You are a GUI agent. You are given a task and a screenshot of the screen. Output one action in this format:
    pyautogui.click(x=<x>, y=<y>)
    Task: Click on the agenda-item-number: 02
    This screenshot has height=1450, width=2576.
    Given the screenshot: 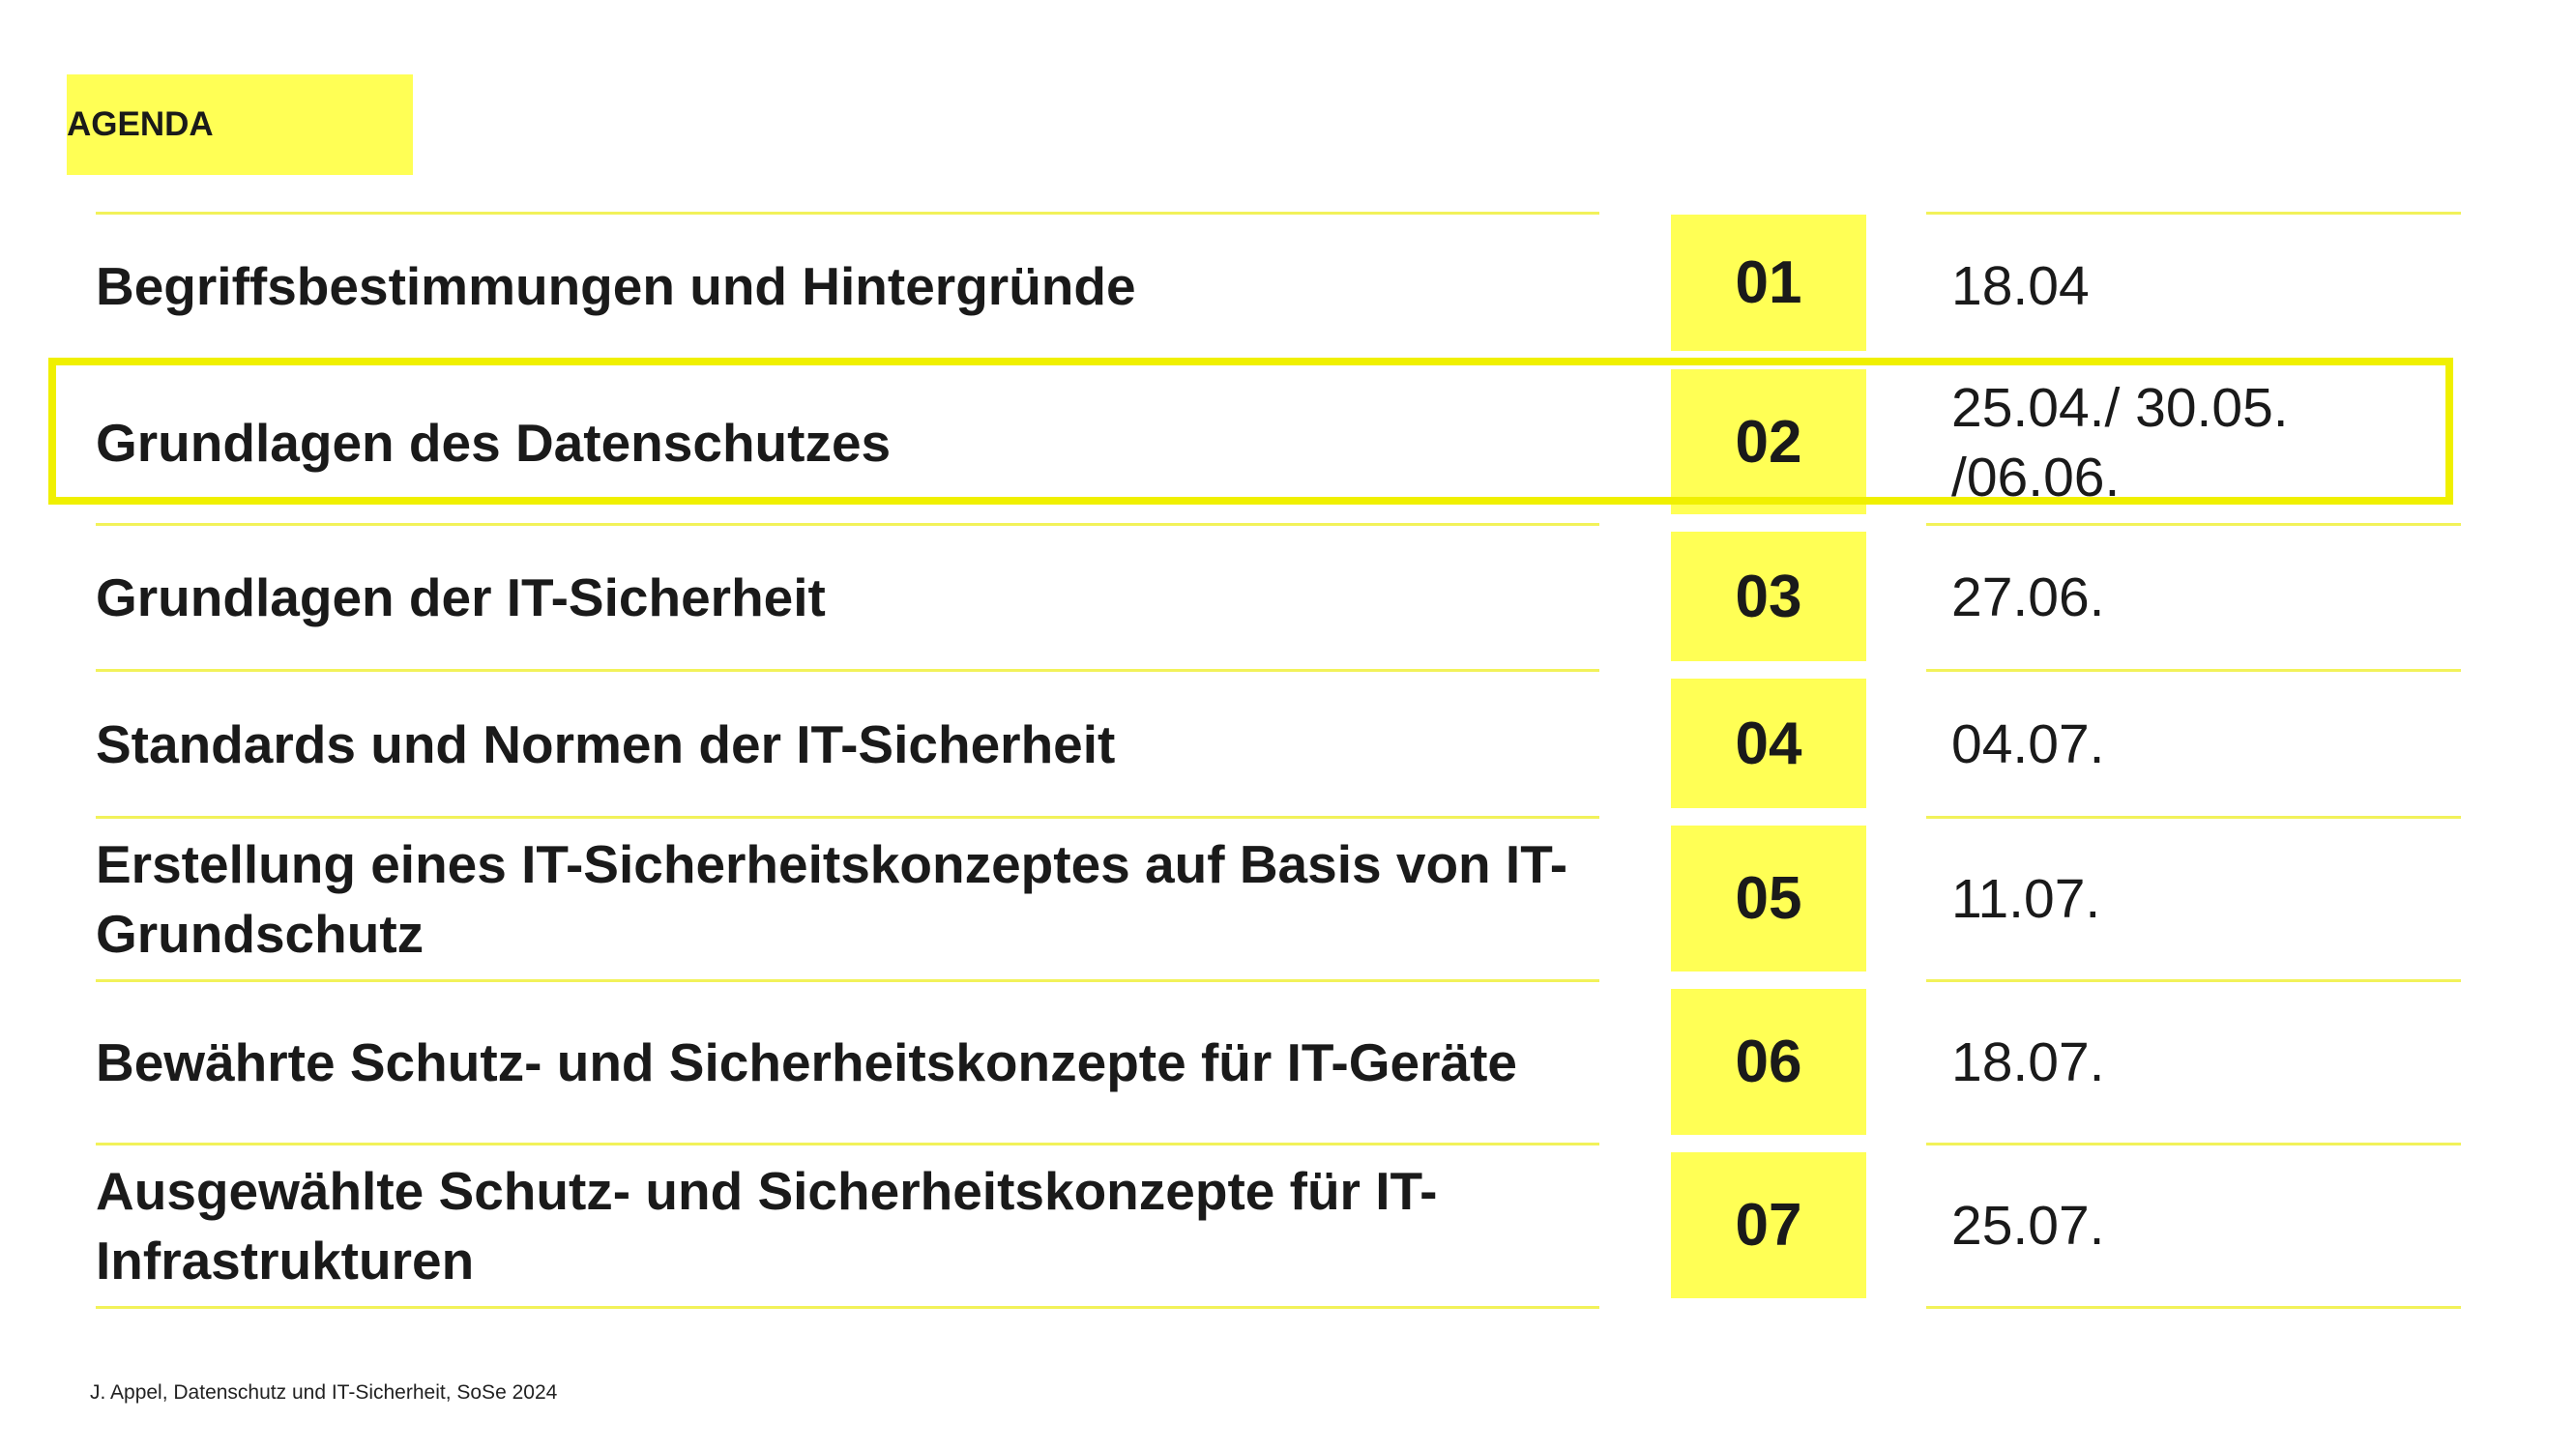 What is the action you would take?
    pyautogui.click(x=1768, y=442)
    